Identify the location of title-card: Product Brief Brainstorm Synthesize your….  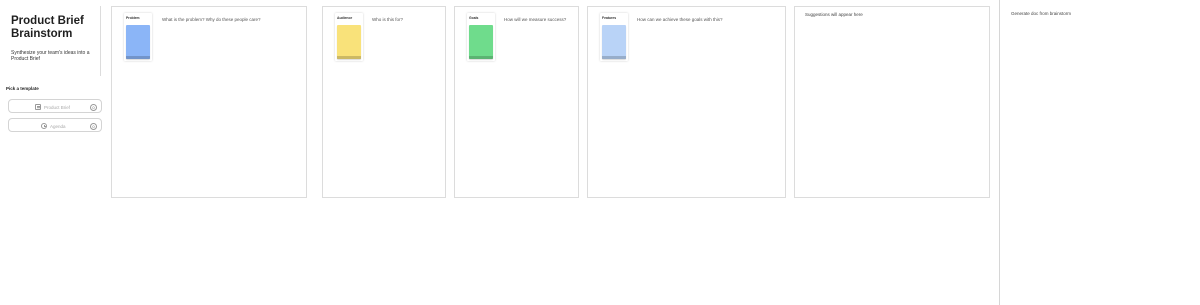
(52, 41).